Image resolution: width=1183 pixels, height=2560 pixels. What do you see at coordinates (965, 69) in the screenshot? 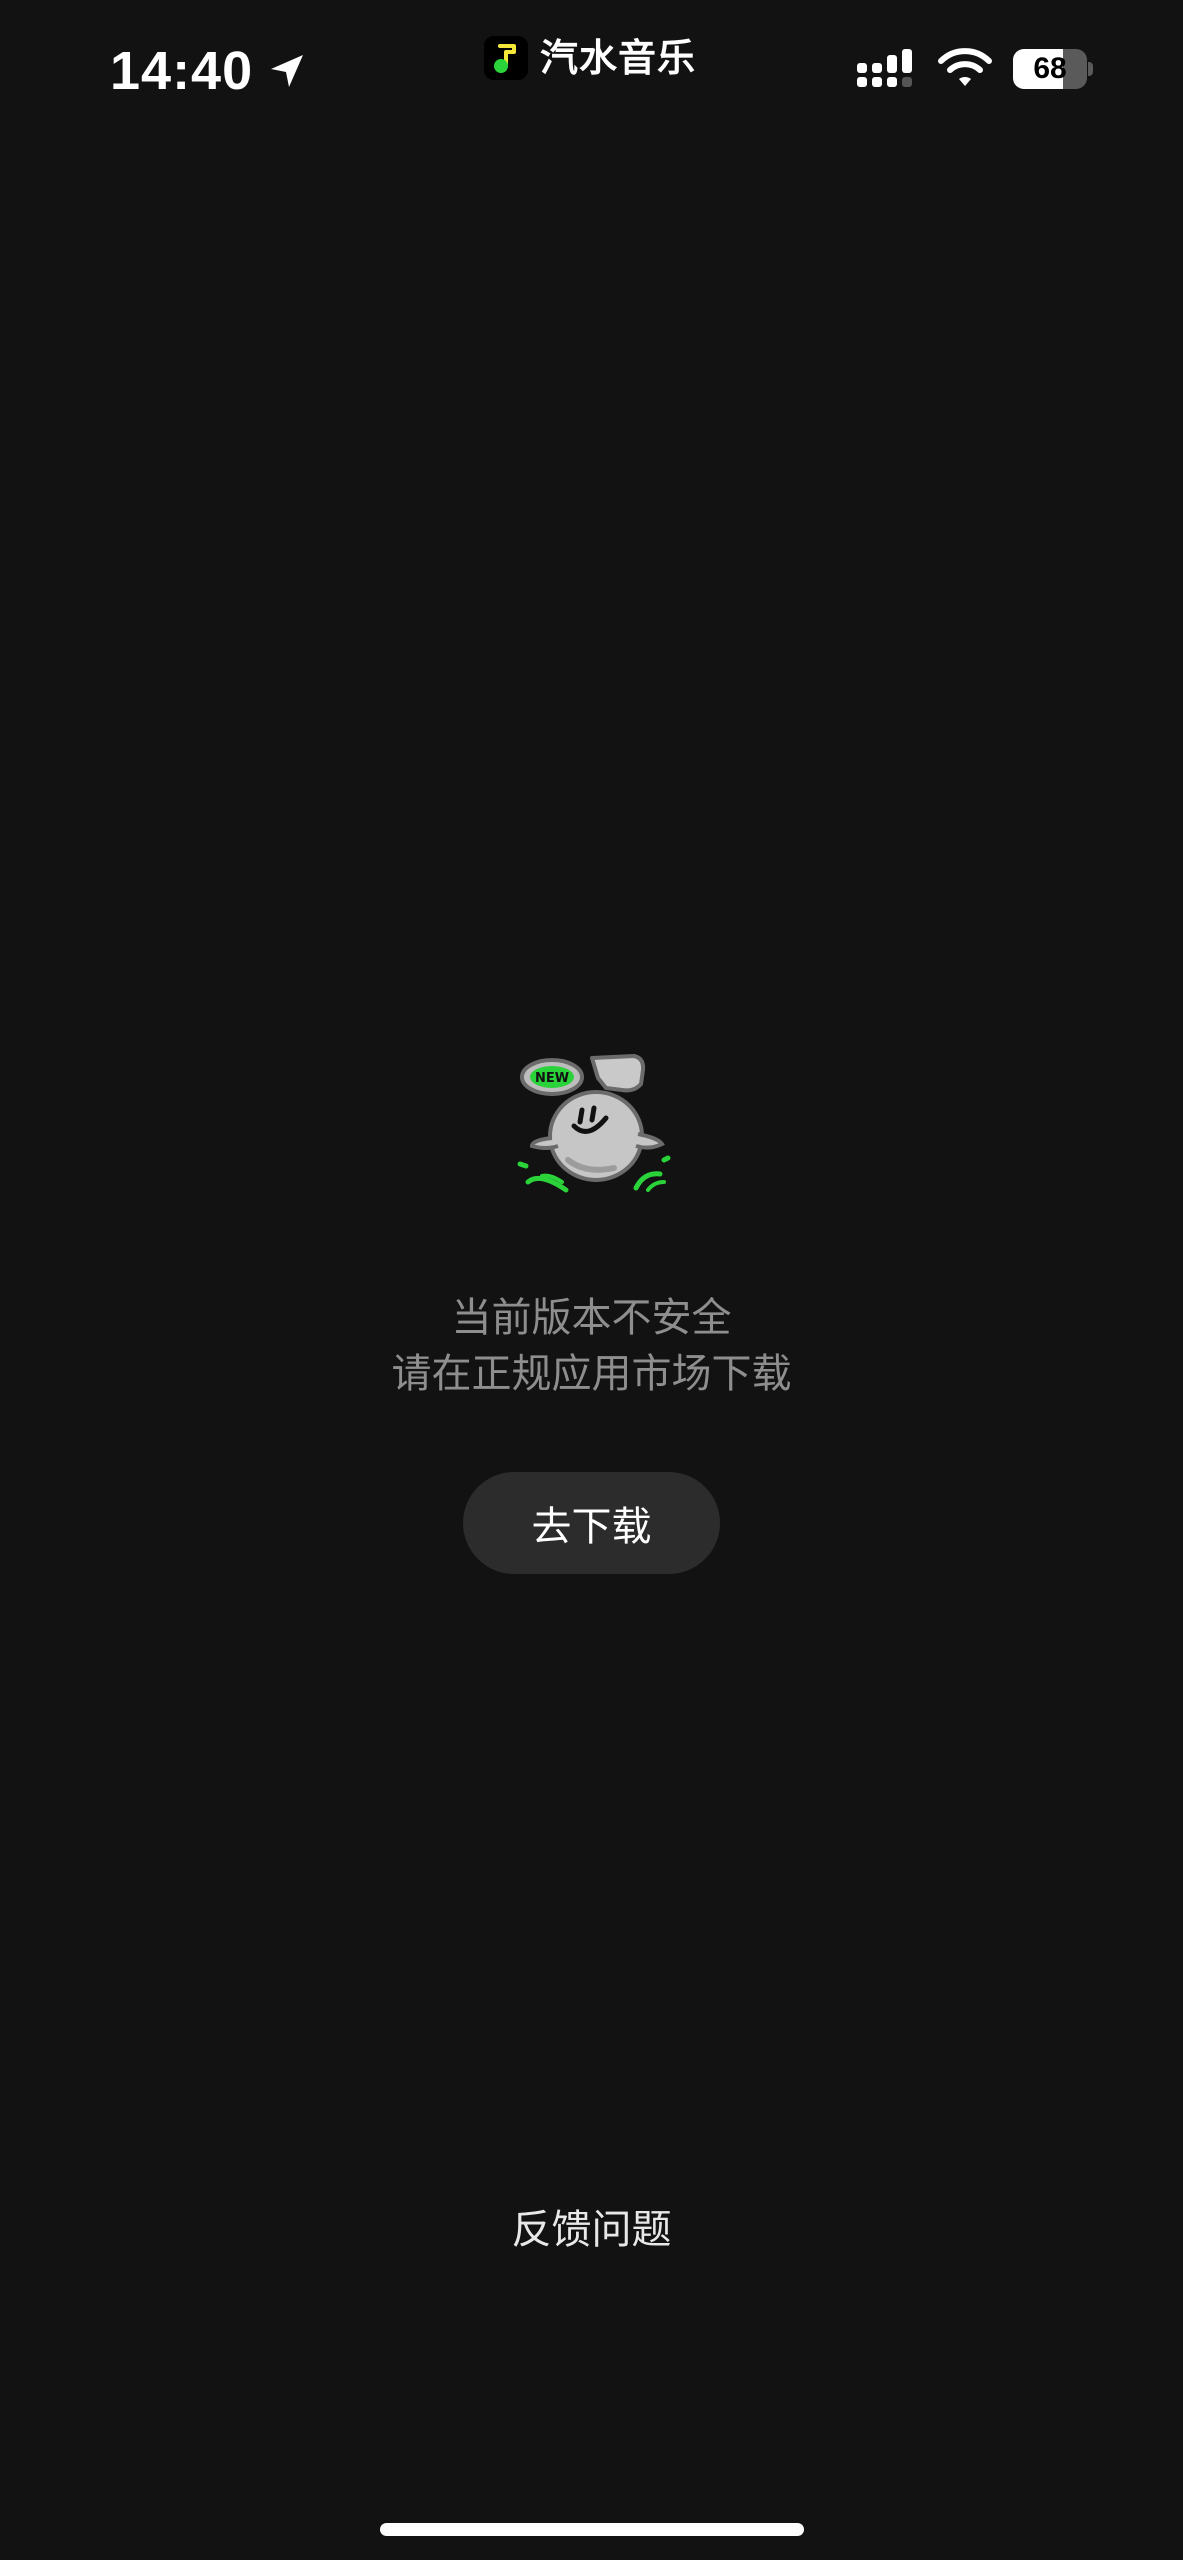
I see `wifi-icon` at bounding box center [965, 69].